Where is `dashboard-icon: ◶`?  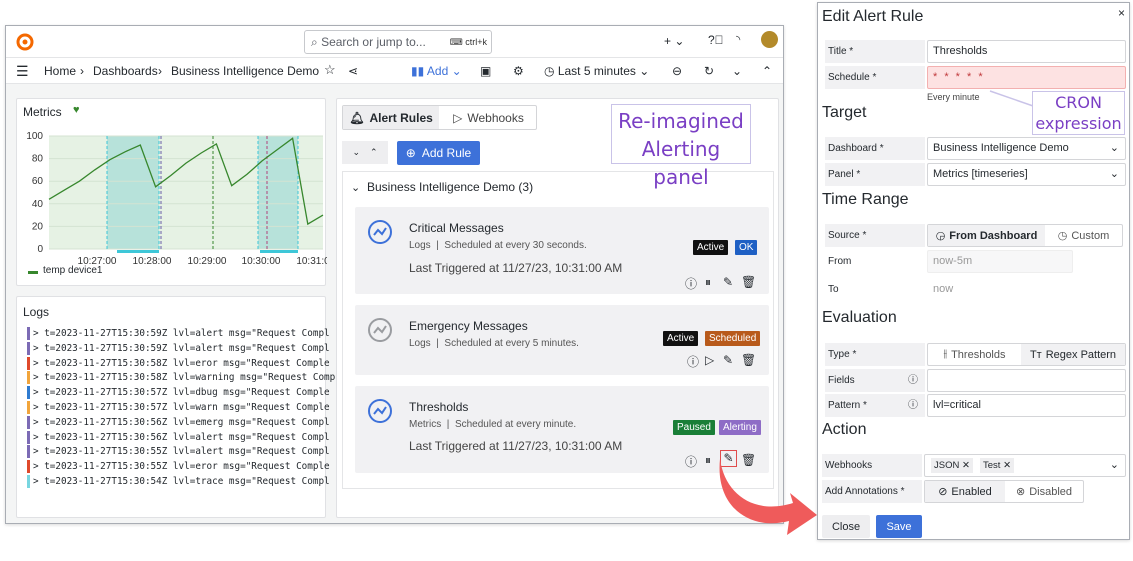
dashboard-icon: ◶ is located at coordinates (940, 236).